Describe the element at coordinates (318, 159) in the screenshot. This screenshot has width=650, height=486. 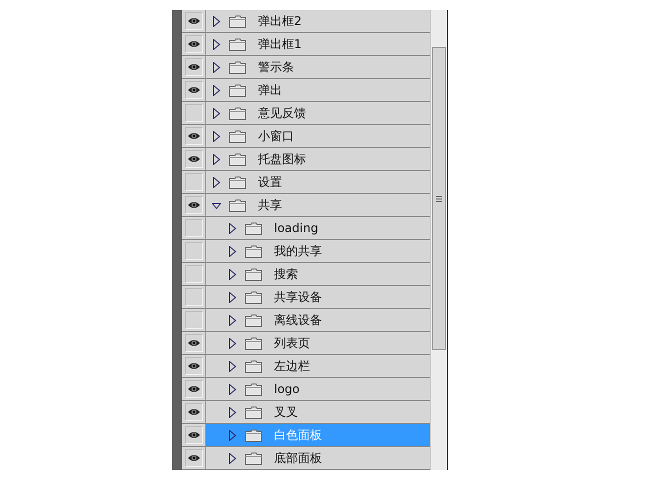
I see `layer-row: 托盘图标` at that location.